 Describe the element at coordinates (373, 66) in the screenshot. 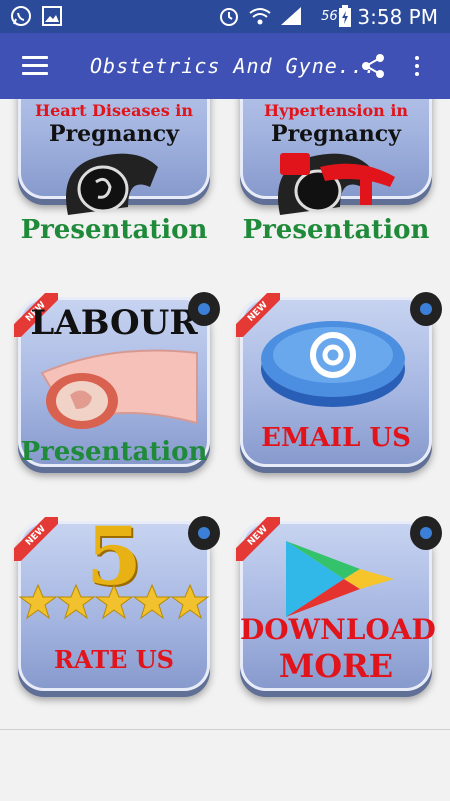

I see `share-icon` at that location.